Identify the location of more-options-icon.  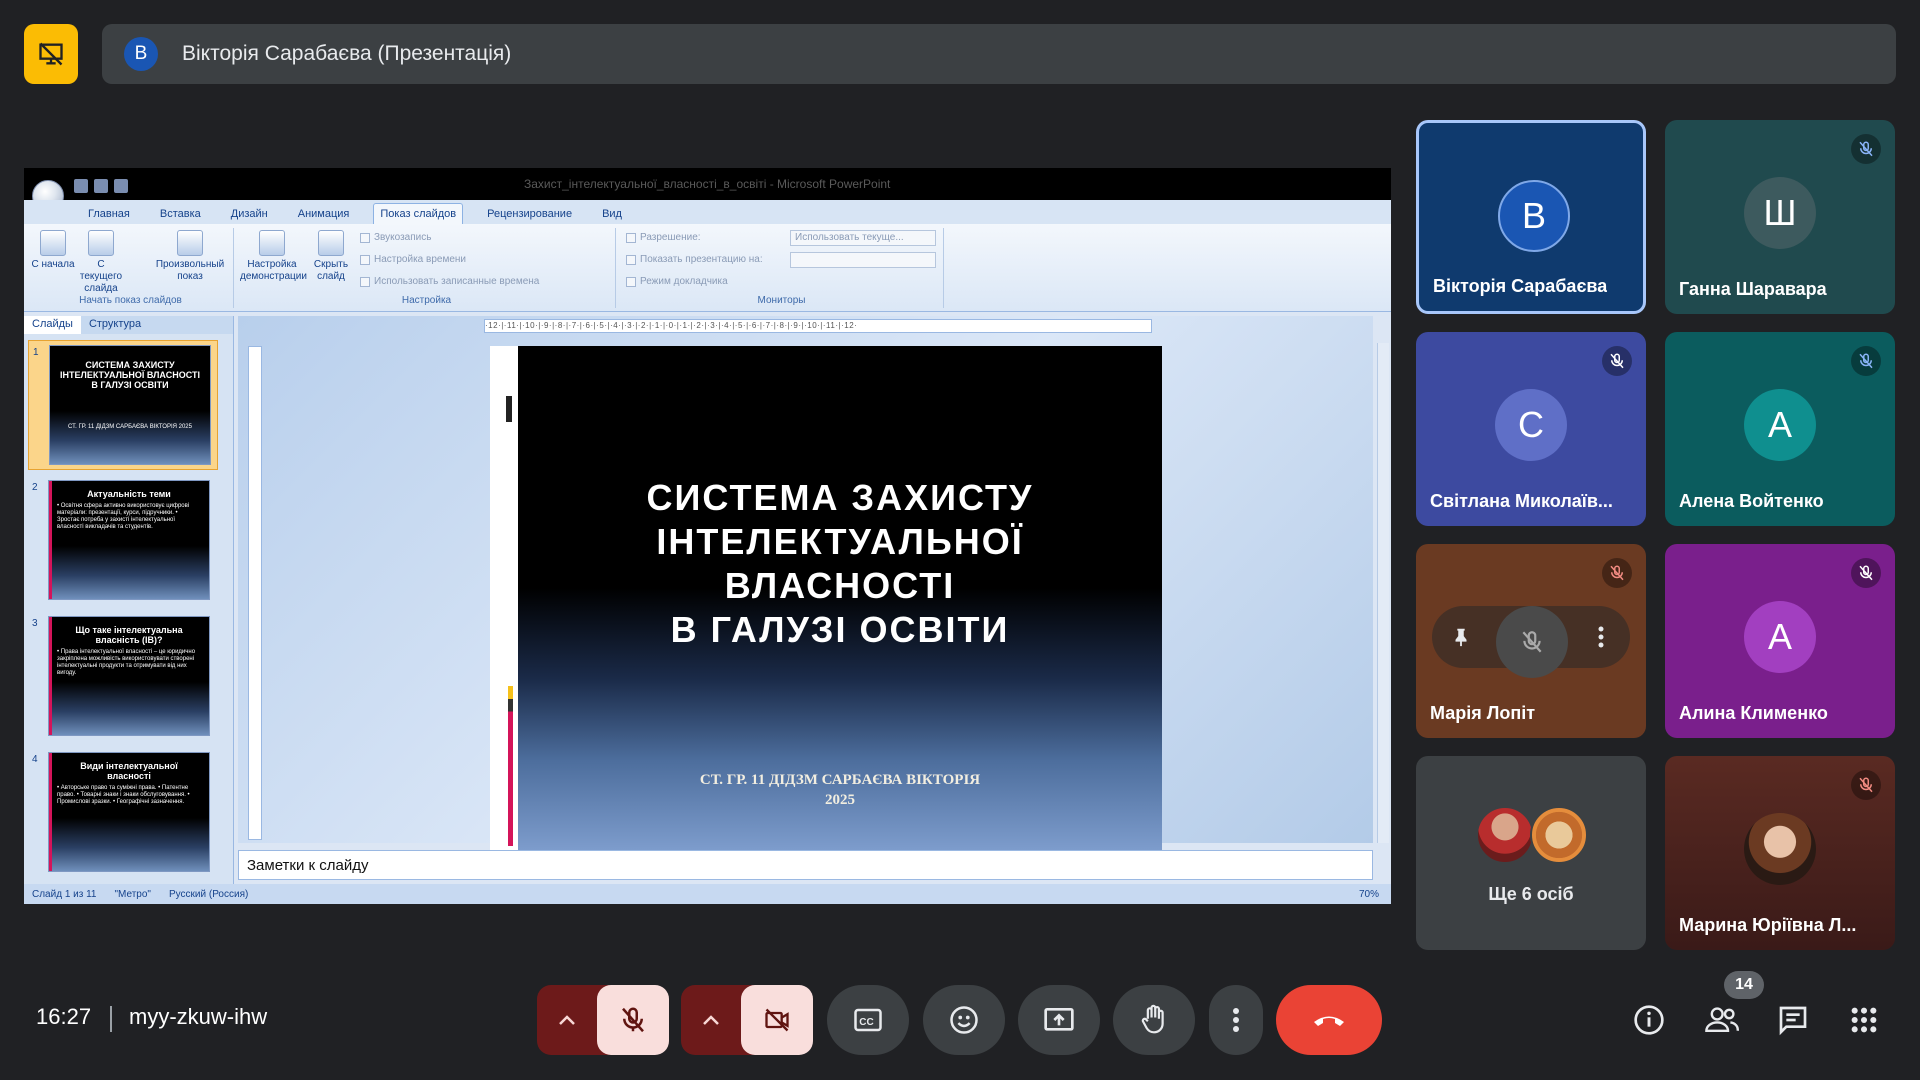
(1601, 637).